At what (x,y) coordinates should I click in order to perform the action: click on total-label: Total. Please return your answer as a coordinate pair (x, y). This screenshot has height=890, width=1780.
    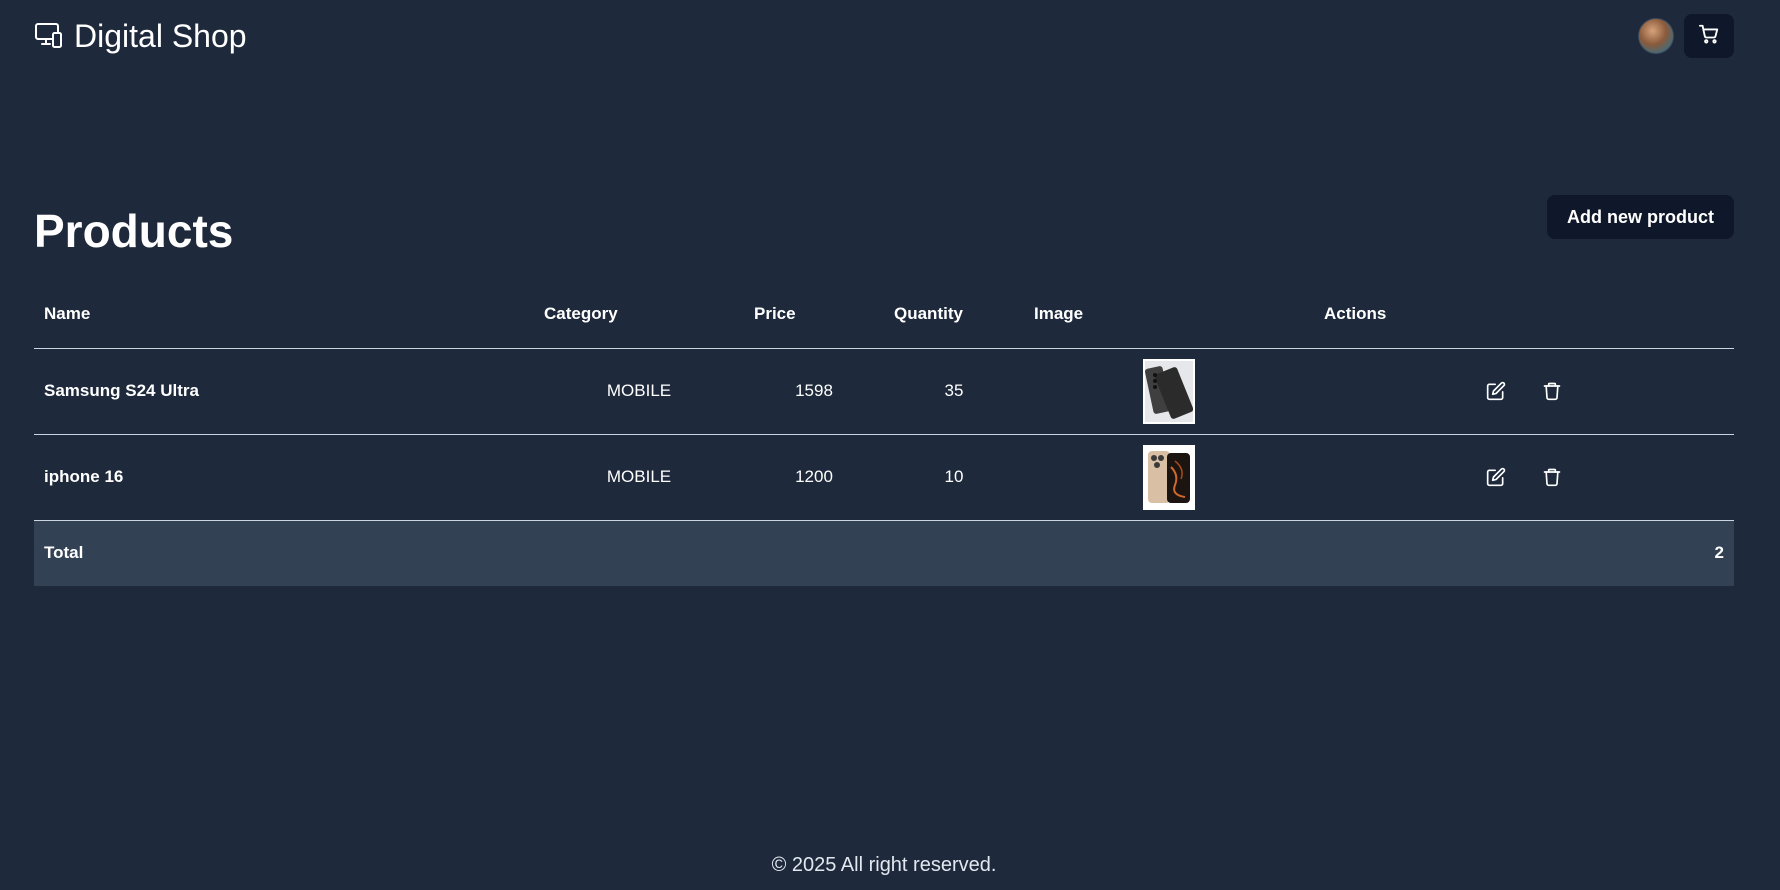
    Looking at the image, I should click on (284, 553).